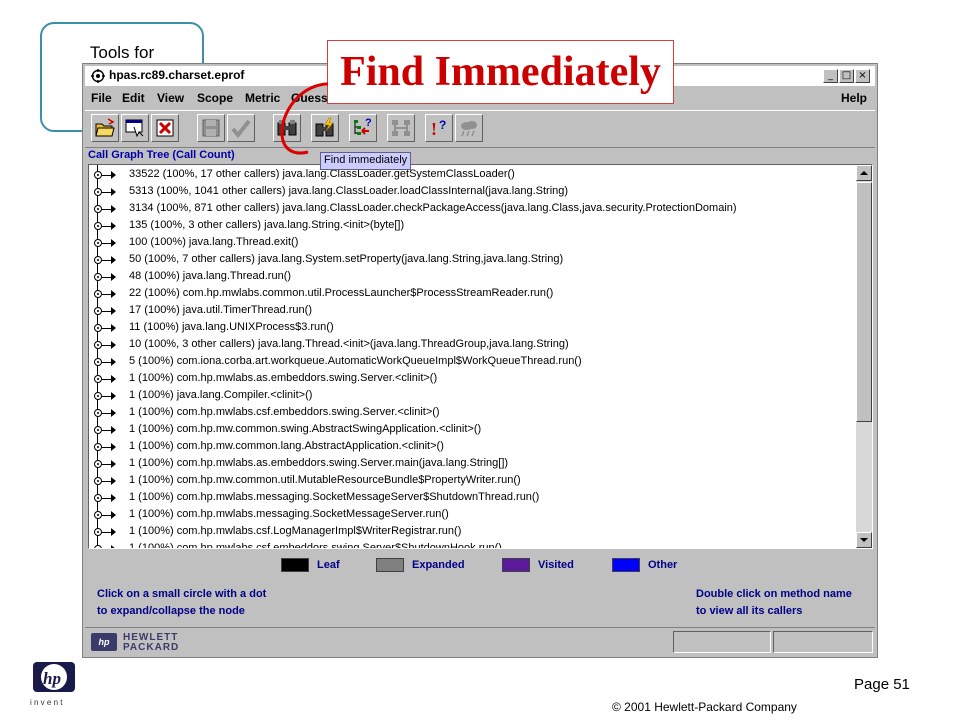 This screenshot has height=720, width=960. What do you see at coordinates (165, 128) in the screenshot?
I see `close-file-button` at bounding box center [165, 128].